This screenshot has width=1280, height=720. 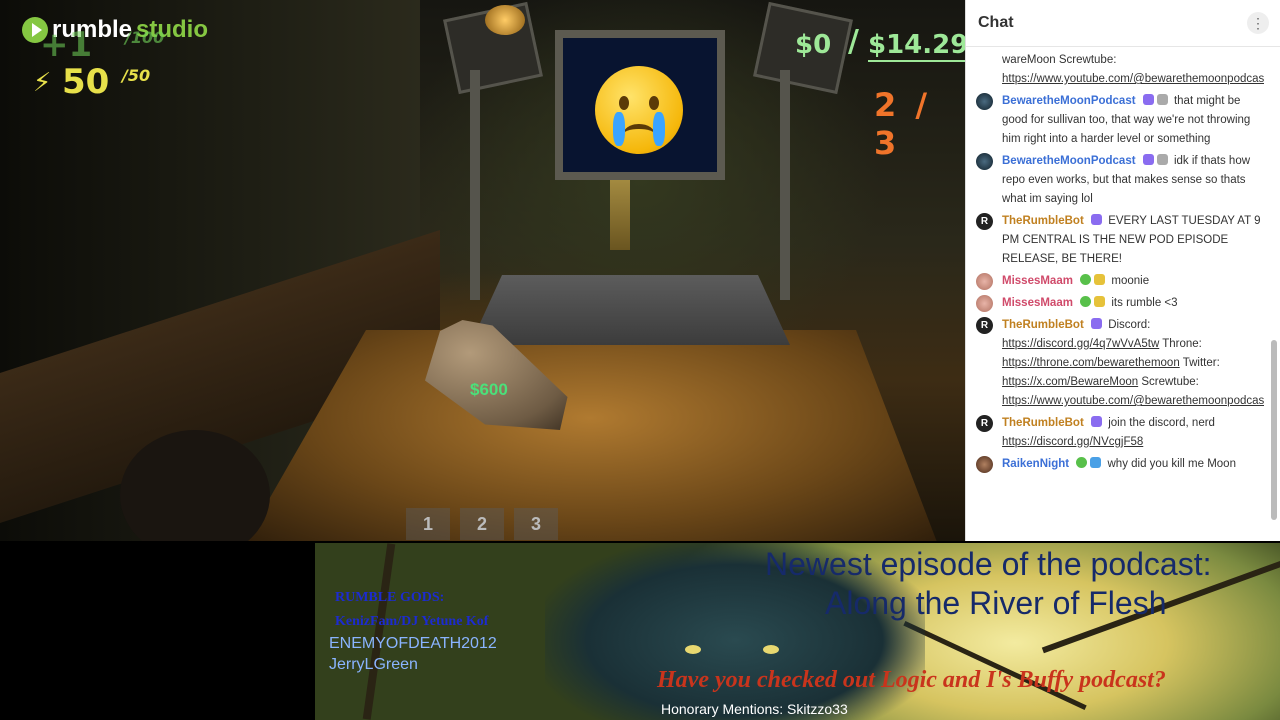 I want to click on message-text: why did you kill me Moon, so click(x=1171, y=464).